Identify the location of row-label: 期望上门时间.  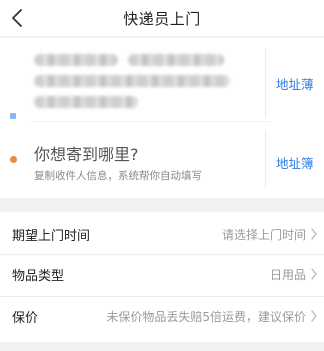
(51, 236).